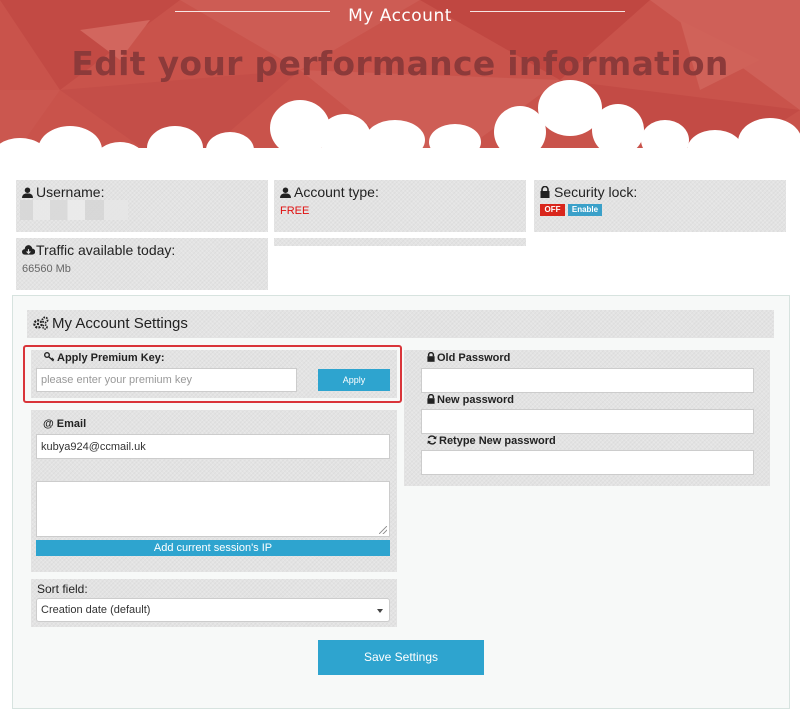 This screenshot has width=800, height=709. What do you see at coordinates (401, 657) in the screenshot?
I see `save-settings-button: Save Settings` at bounding box center [401, 657].